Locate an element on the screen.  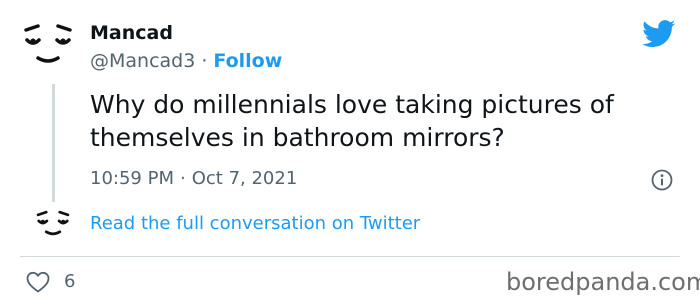
author-handle-row: @Mancad3 · Follow is located at coordinates (186, 61).